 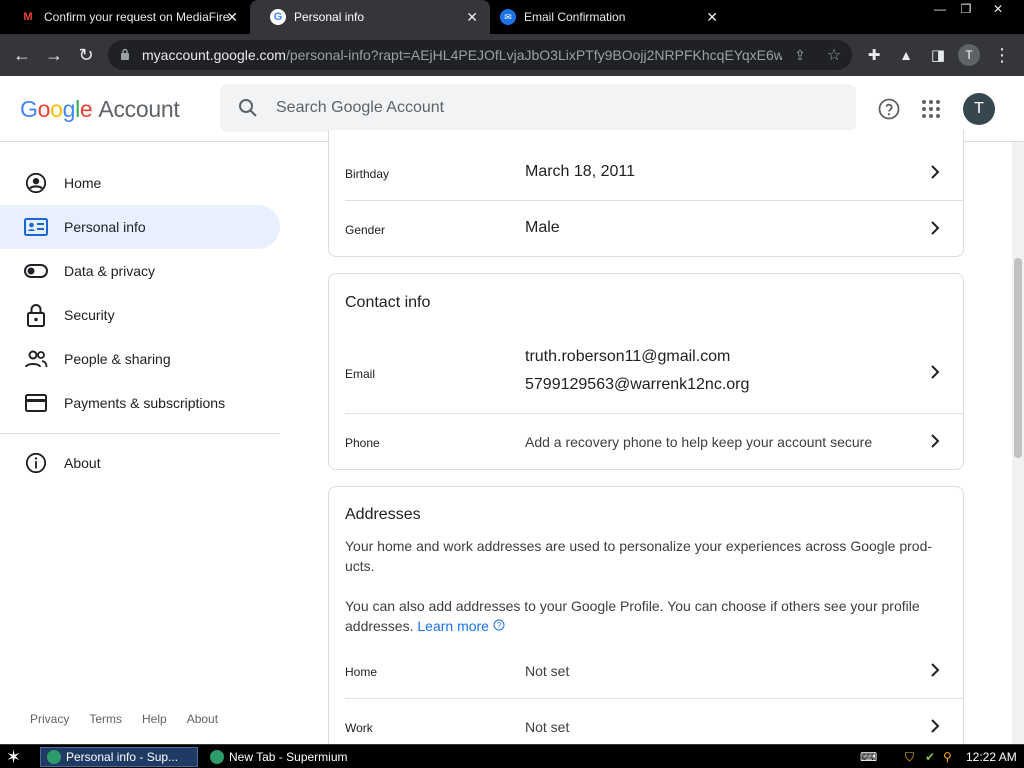 I want to click on side-panel-icon: ◨, so click(x=938, y=55).